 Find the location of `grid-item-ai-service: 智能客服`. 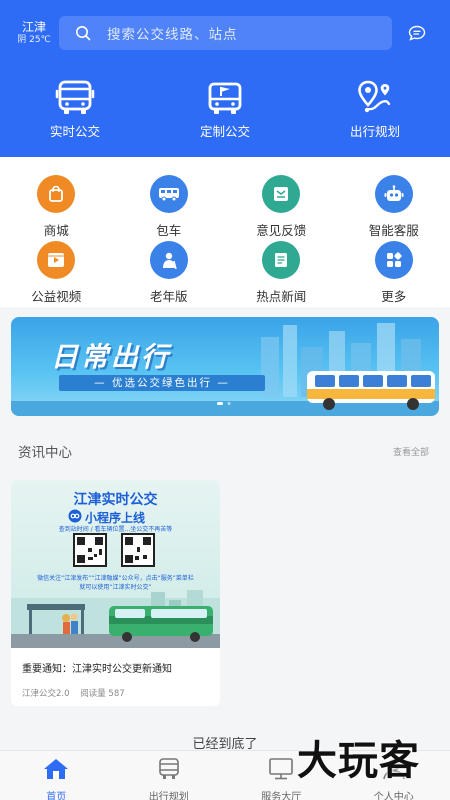

grid-item-ai-service: 智能客服 is located at coordinates (394, 208).